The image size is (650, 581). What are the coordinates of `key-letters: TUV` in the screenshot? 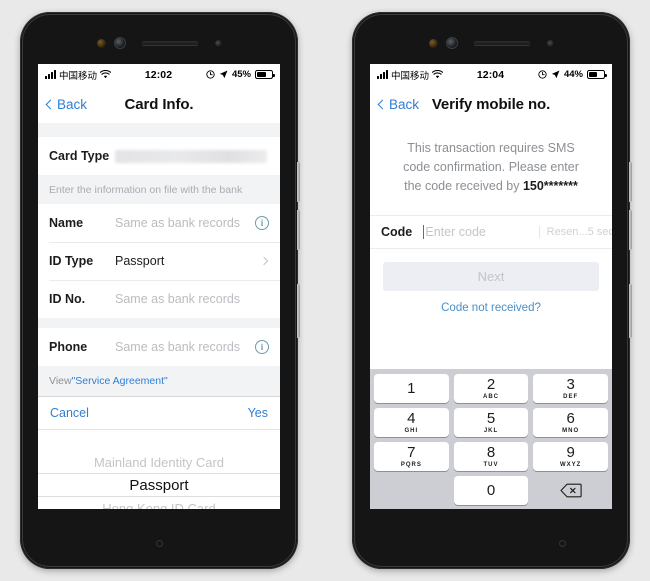 It's located at (491, 465).